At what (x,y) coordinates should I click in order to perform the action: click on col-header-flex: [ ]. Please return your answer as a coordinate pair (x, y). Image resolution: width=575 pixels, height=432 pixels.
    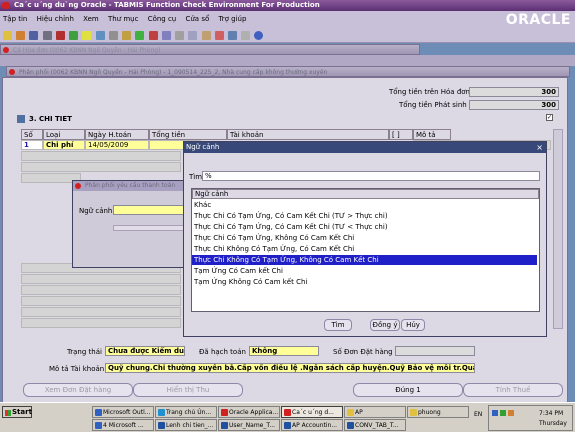
    Looking at the image, I should click on (401, 134).